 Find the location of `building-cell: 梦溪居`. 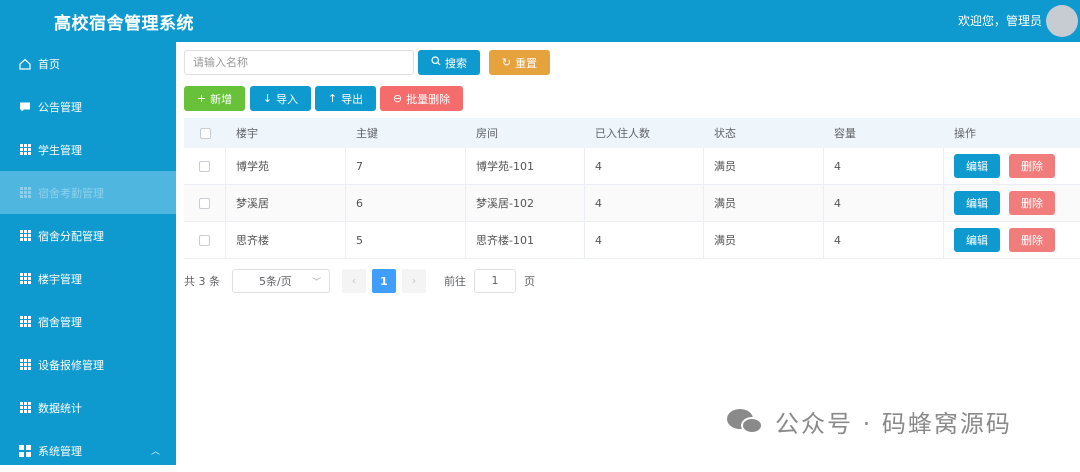

building-cell: 梦溪居 is located at coordinates (286, 203).